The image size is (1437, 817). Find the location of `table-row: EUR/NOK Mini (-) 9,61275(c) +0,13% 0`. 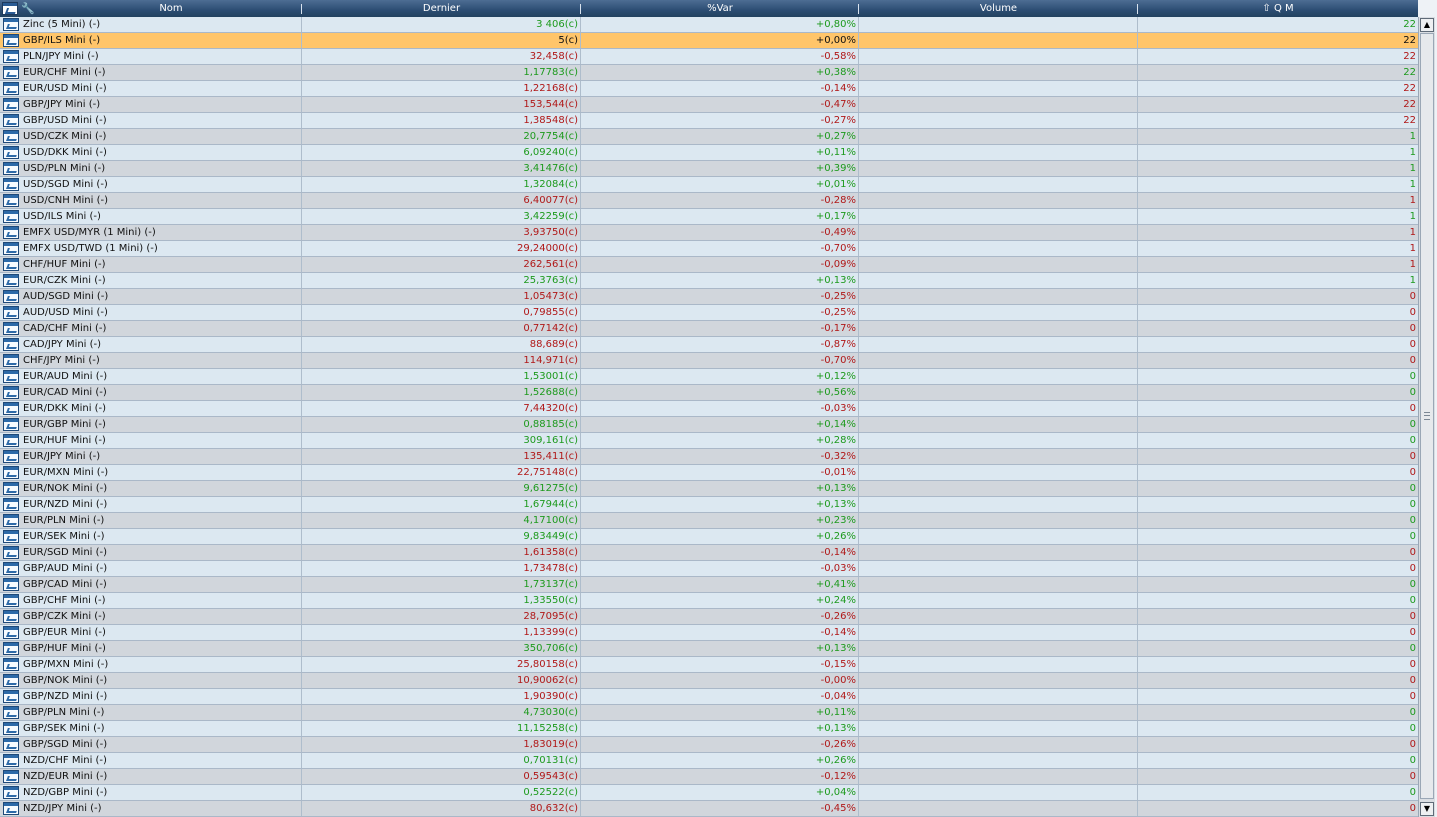

table-row: EUR/NOK Mini (-) 9,61275(c) +0,13% 0 is located at coordinates (709, 489).